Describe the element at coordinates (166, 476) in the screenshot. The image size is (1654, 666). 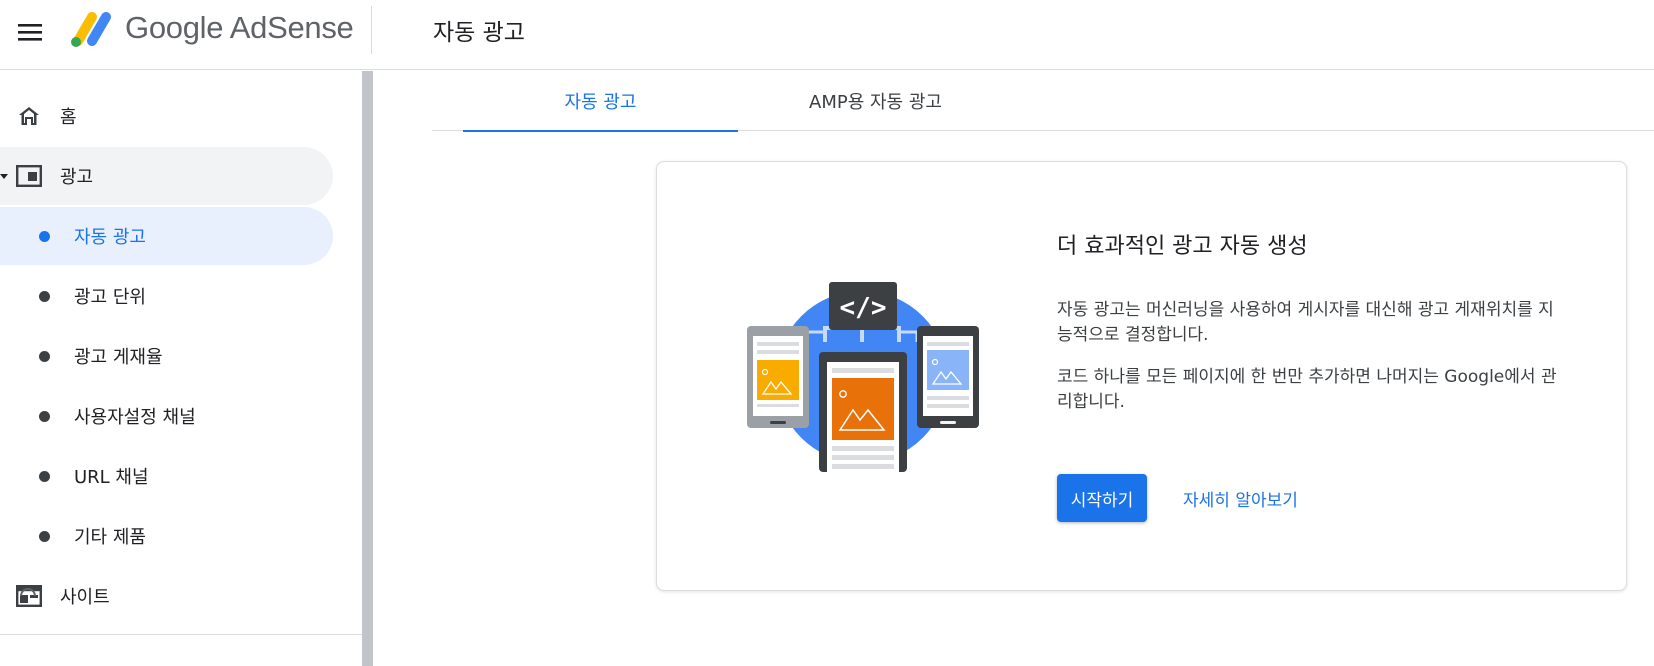
I see `sidebar-item-url-channels: URL 채널` at that location.